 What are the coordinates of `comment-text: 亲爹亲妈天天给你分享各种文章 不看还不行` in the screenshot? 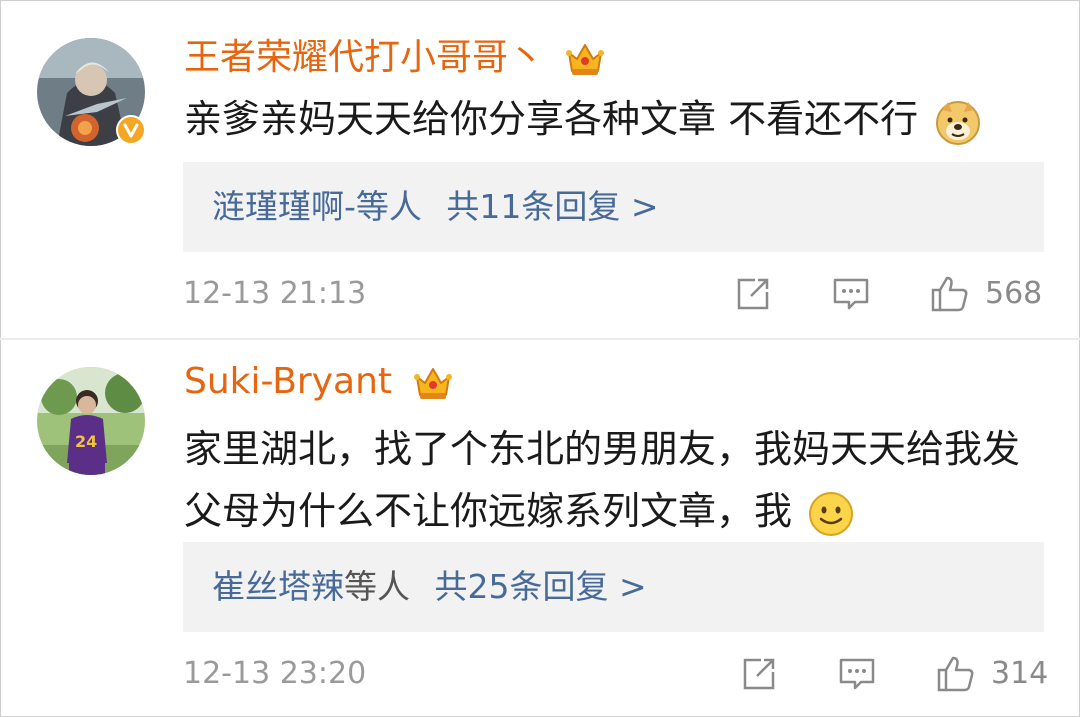 It's located at (583, 119).